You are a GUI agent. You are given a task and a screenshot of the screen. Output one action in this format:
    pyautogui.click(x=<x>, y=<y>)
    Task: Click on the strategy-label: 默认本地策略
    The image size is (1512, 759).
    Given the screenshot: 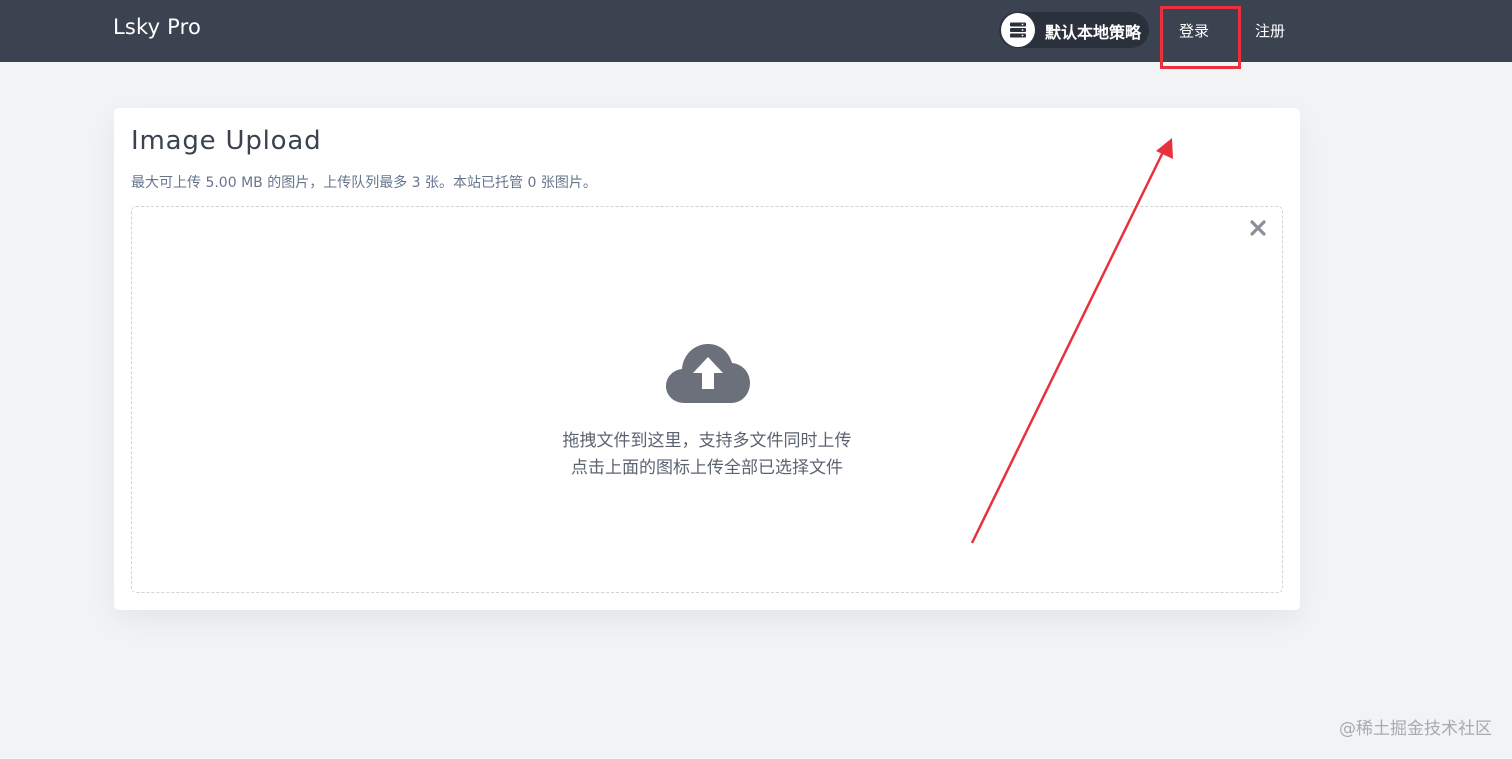 What is the action you would take?
    pyautogui.click(x=1093, y=32)
    